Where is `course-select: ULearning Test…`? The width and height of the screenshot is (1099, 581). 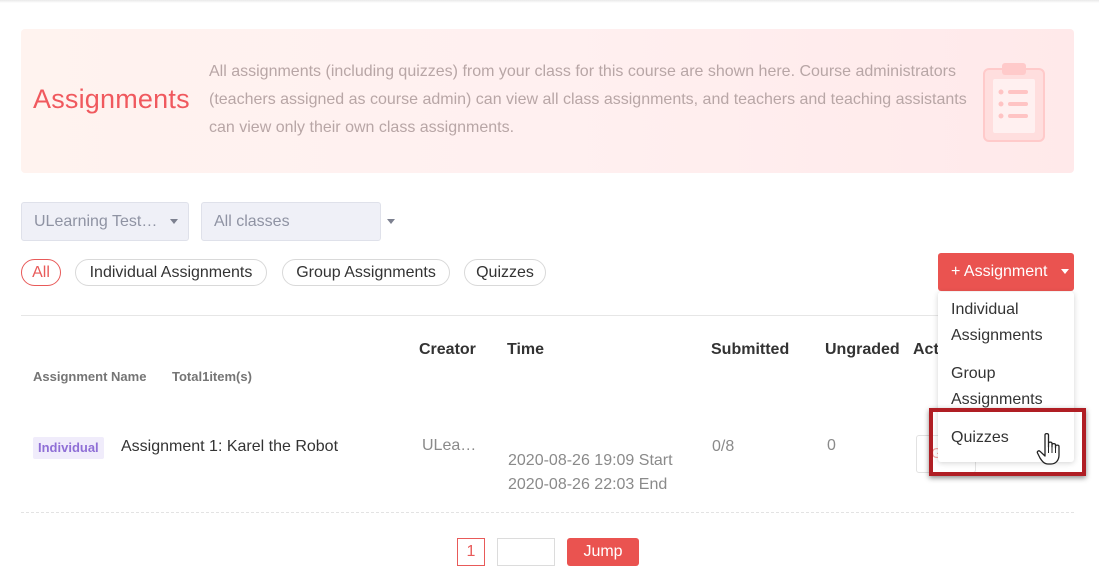
course-select: ULearning Test… is located at coordinates (105, 221).